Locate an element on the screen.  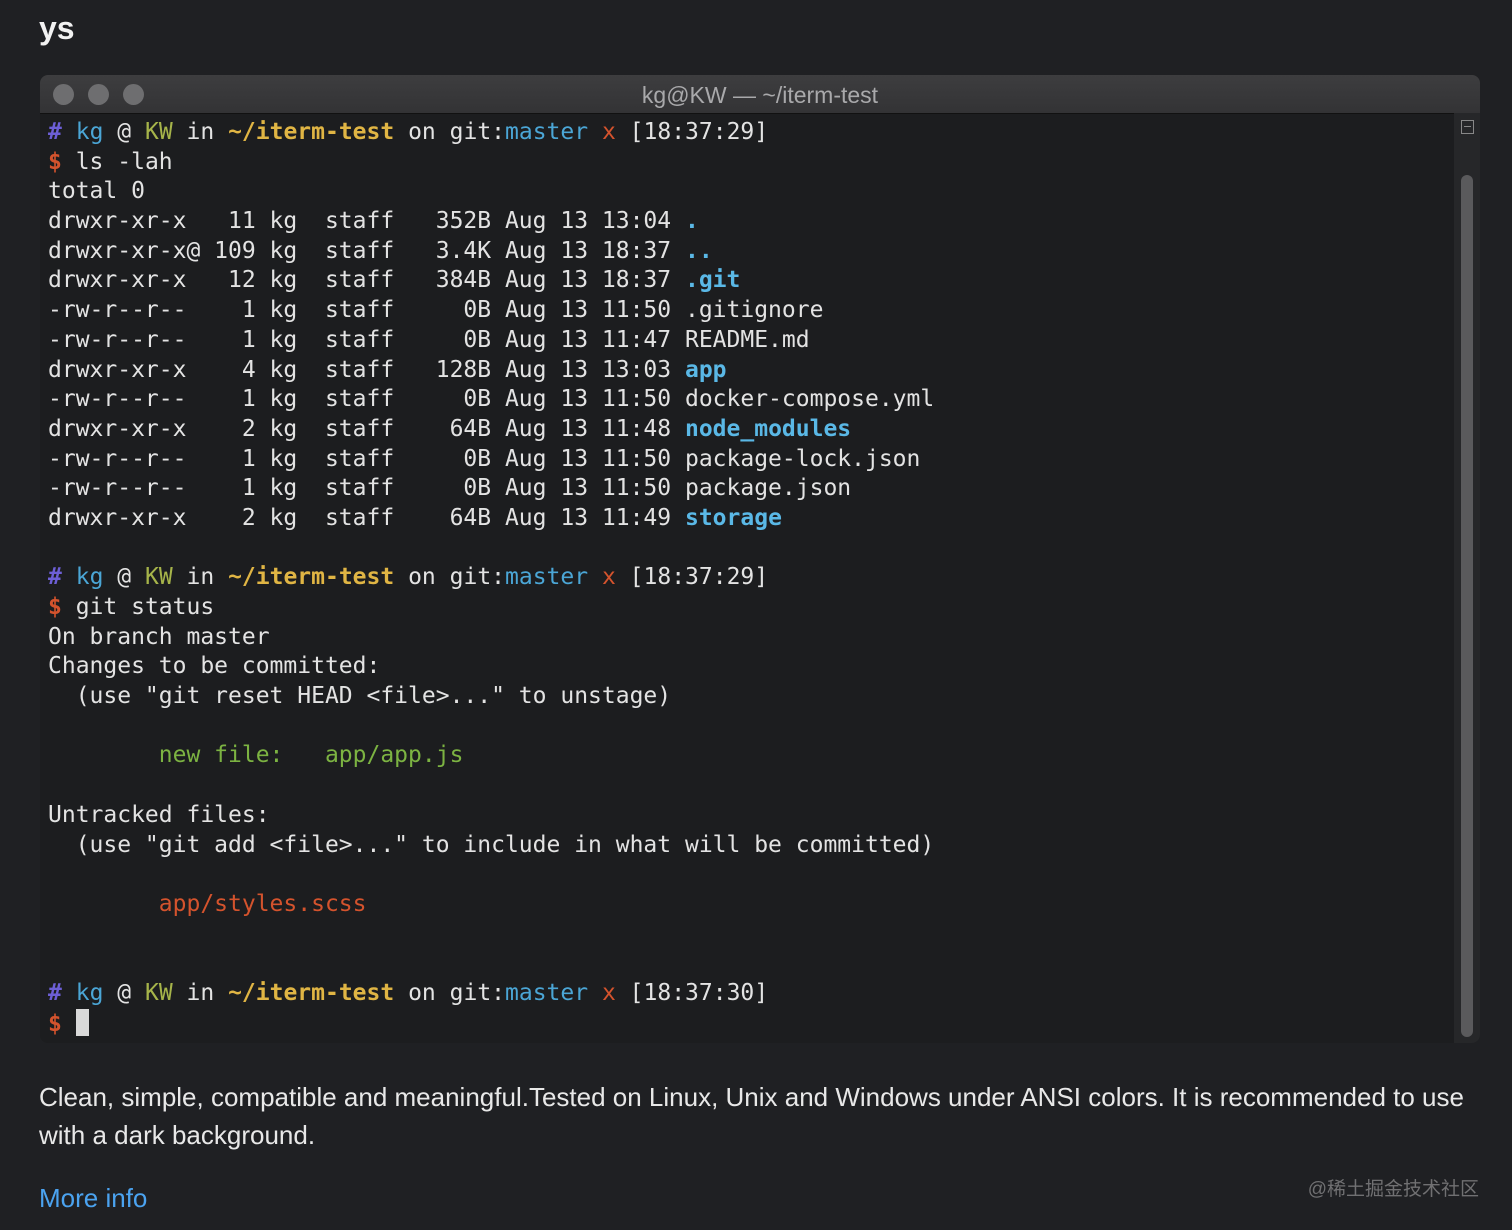
directory-name: . is located at coordinates (691, 221).